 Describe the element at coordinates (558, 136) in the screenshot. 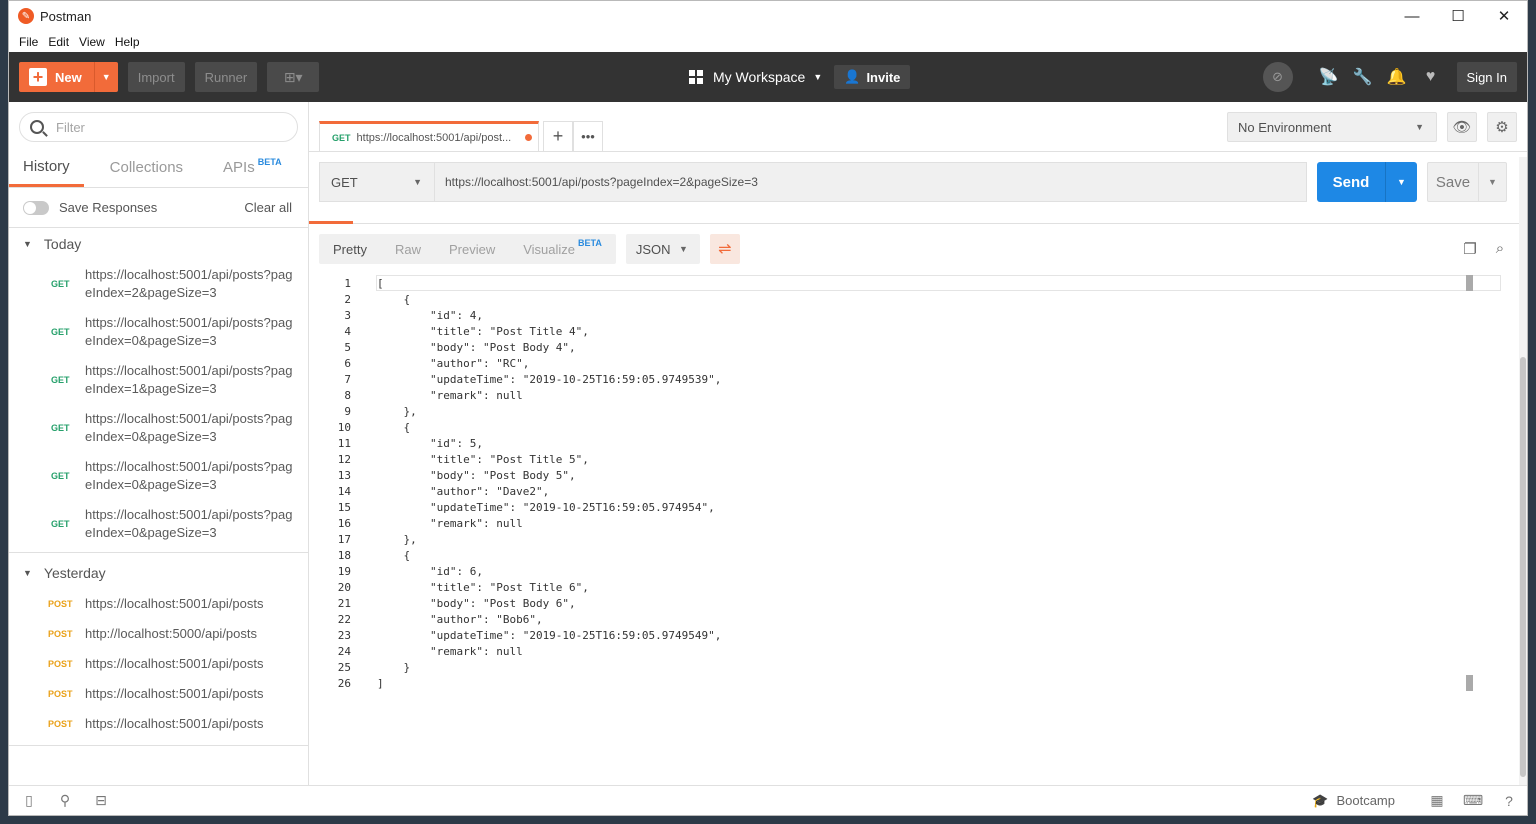

I see `add-tab-button: +` at that location.